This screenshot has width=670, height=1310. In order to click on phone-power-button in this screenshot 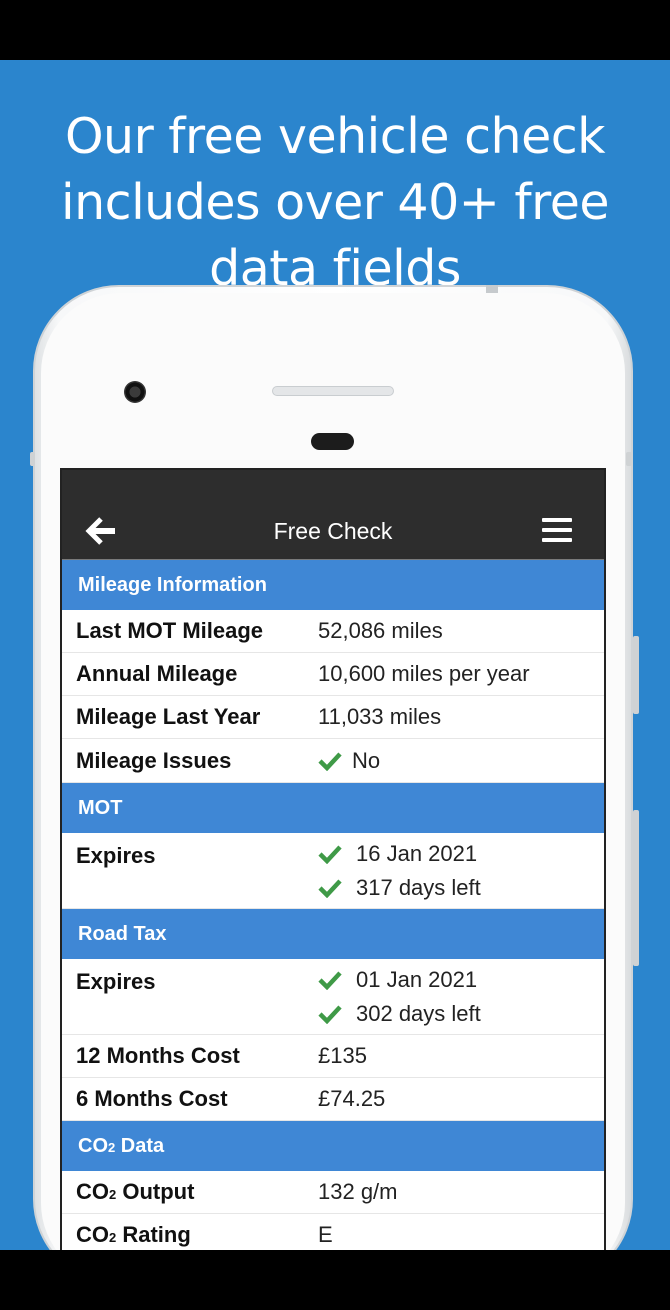, I will do `click(636, 888)`.